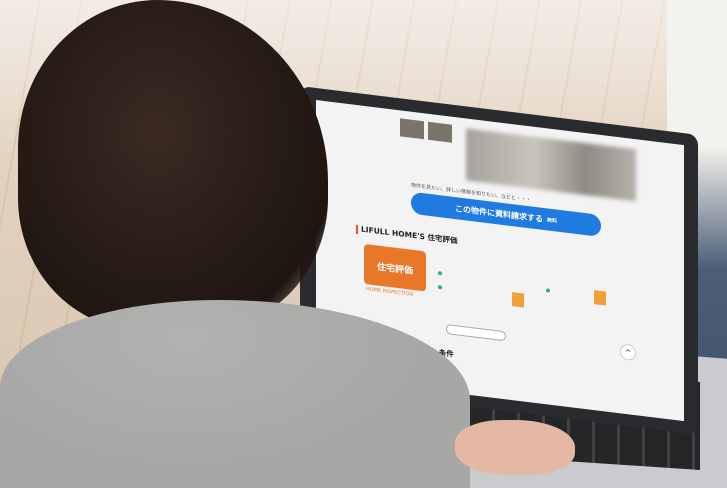  What do you see at coordinates (407, 234) in the screenshot?
I see `rating-section-title: LIFULL HOME'S 住宅評価` at bounding box center [407, 234].